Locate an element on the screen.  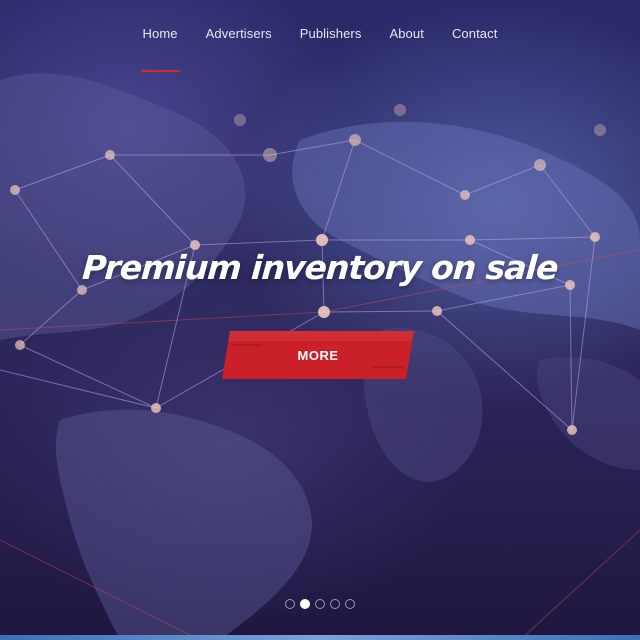
nav-home: Home is located at coordinates (160, 47).